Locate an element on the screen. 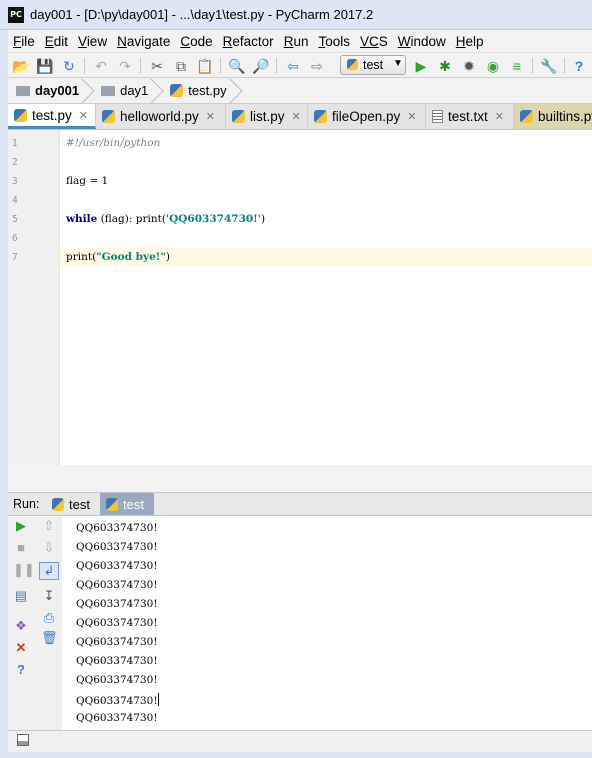 Image resolution: width=592 pixels, height=758 pixels. pycharm-logo-icon: PC is located at coordinates (16, 15).